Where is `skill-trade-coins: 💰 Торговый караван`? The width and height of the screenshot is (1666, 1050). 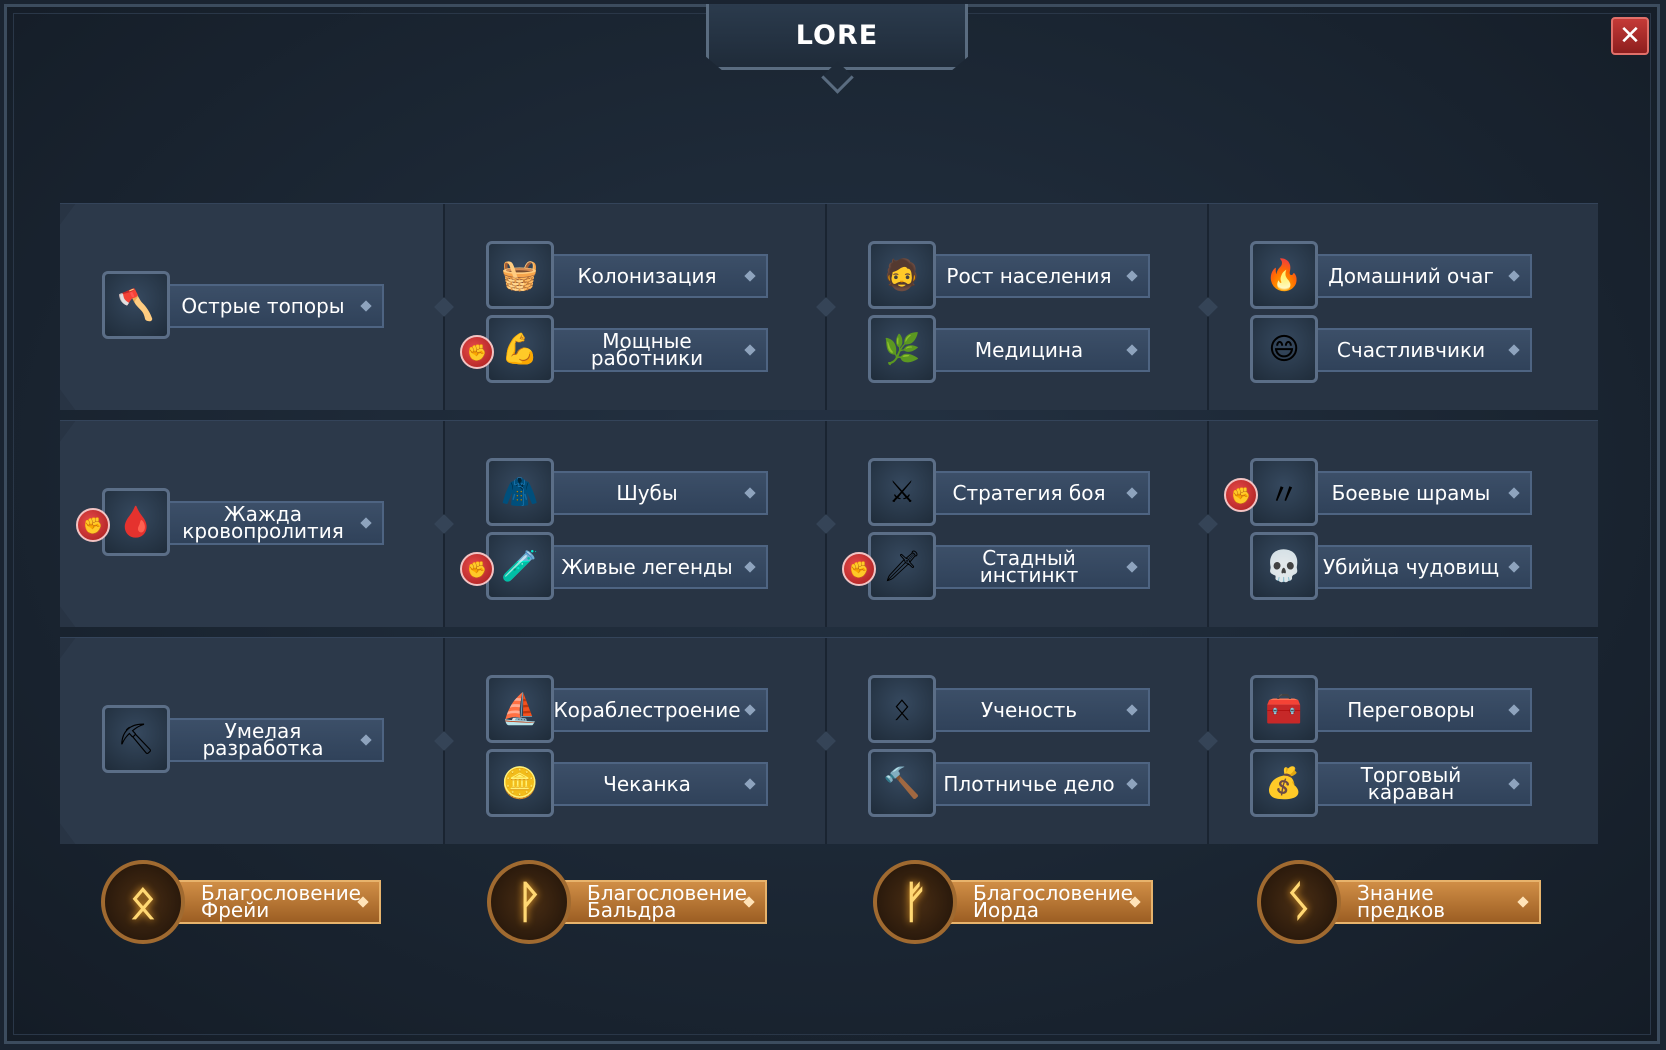 skill-trade-coins: 💰 Торговый караван is located at coordinates (1391, 784).